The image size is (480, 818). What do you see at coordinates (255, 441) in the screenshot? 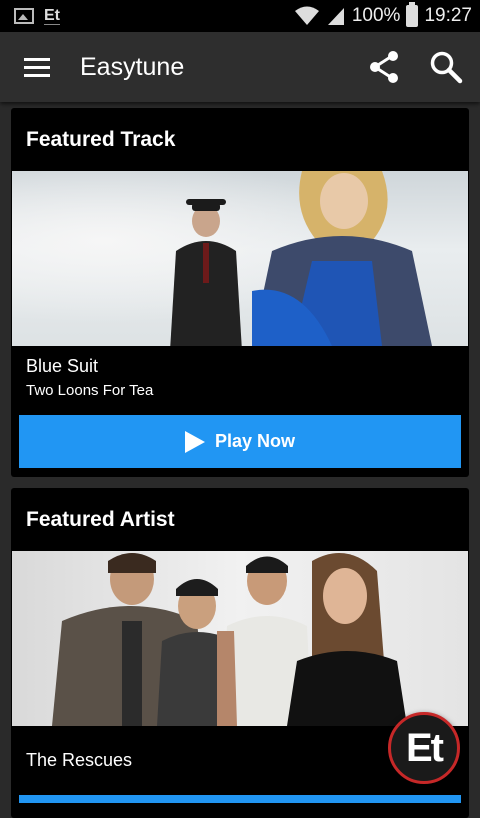
I see `play-now-label: Play Now` at bounding box center [255, 441].